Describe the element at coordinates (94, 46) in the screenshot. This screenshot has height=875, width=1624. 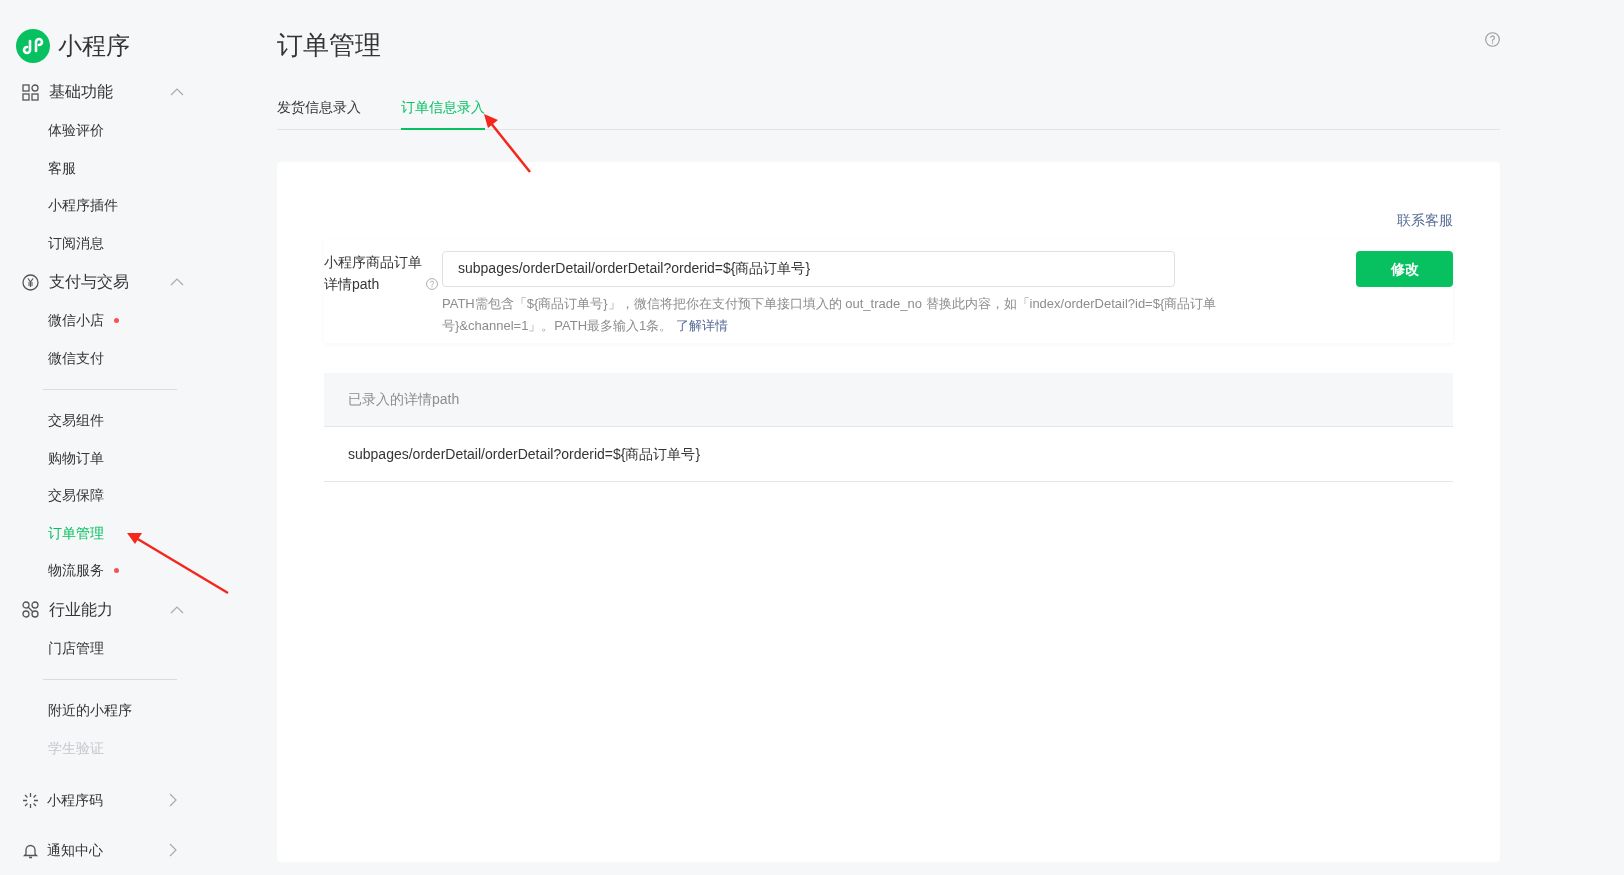
I see `app-name: 小程序` at that location.